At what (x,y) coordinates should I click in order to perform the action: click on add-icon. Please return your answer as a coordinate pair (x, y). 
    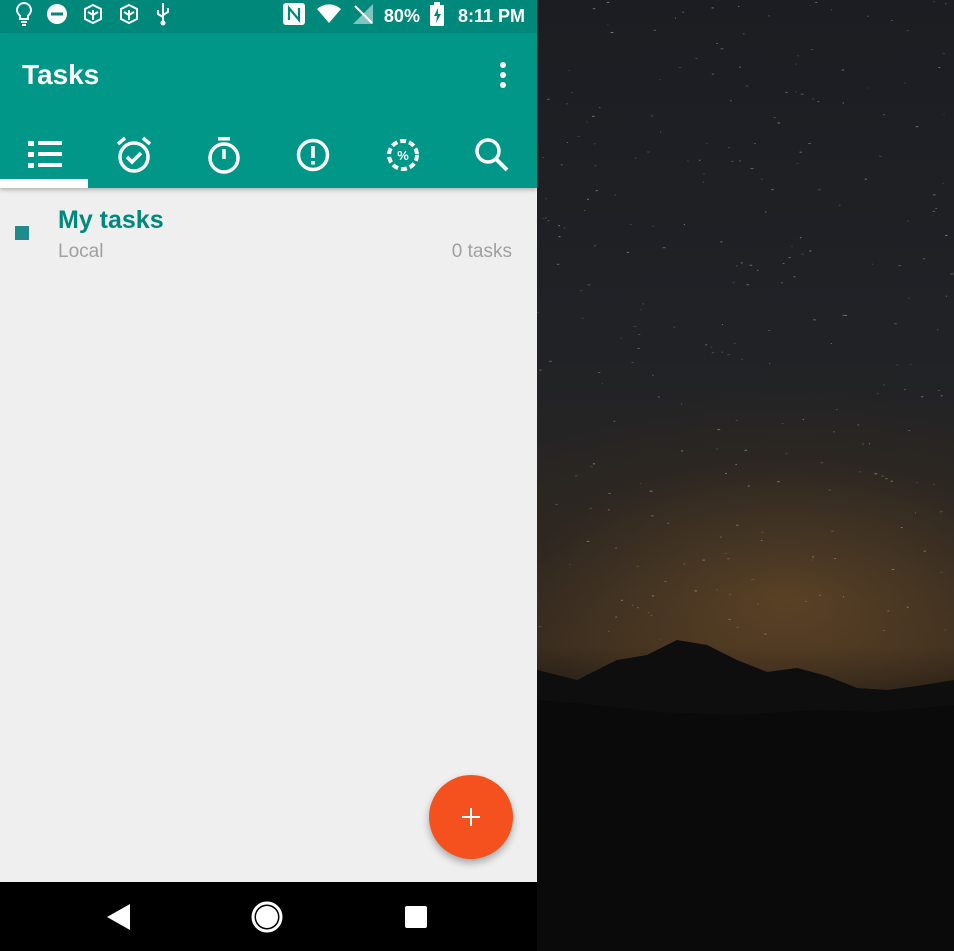
    Looking at the image, I should click on (471, 817).